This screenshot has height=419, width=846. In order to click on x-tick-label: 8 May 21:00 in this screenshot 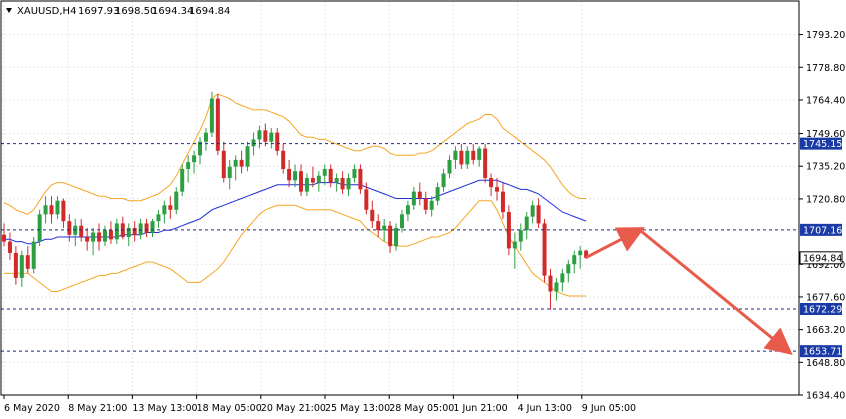, I will do `click(97, 408)`.